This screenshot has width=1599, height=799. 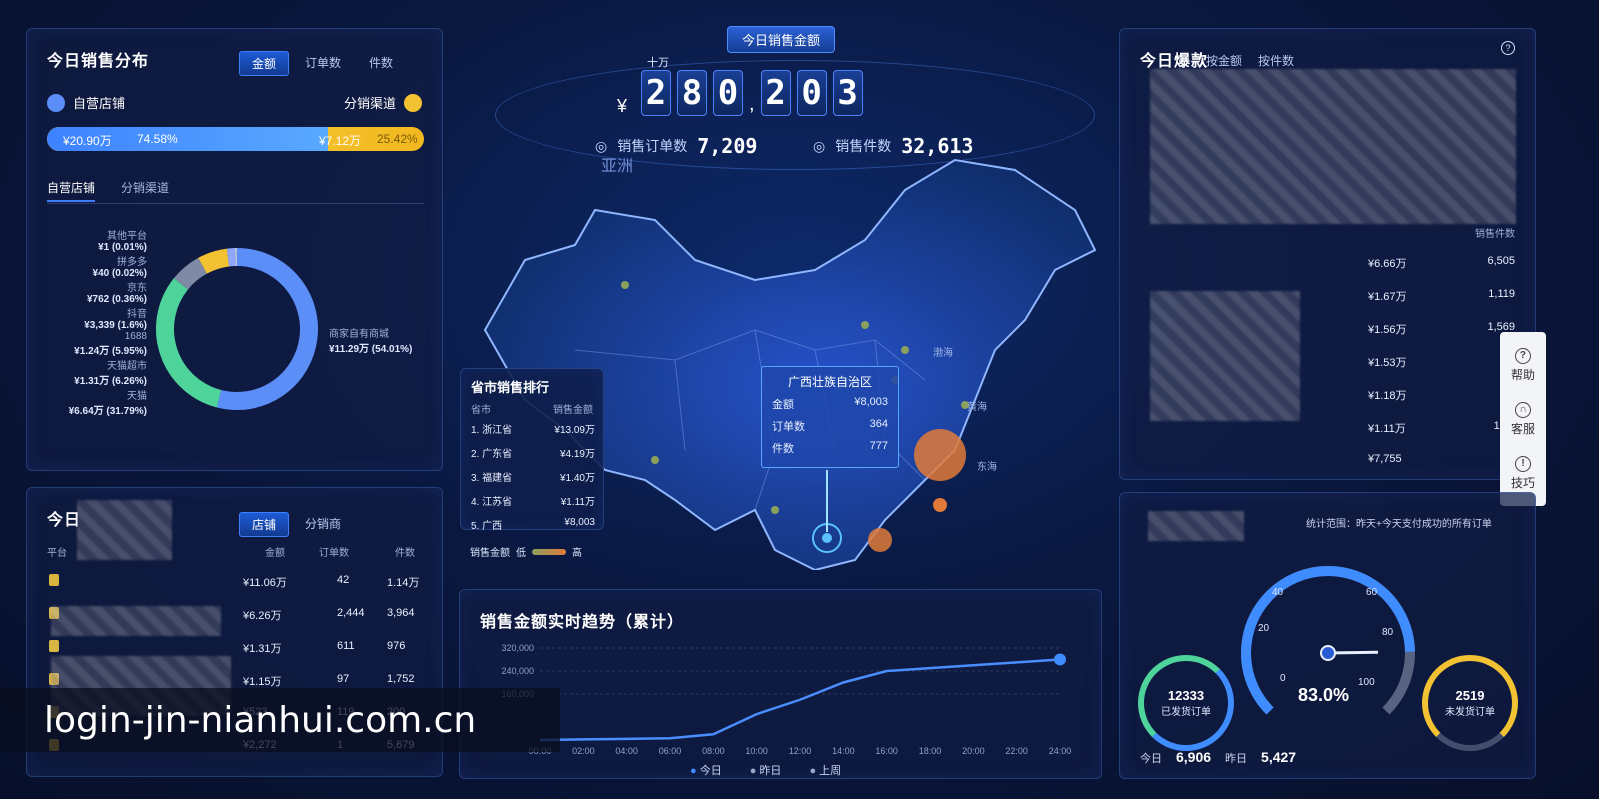 What do you see at coordinates (626, 751) in the screenshot?
I see `x-tick-label: 04:00` at bounding box center [626, 751].